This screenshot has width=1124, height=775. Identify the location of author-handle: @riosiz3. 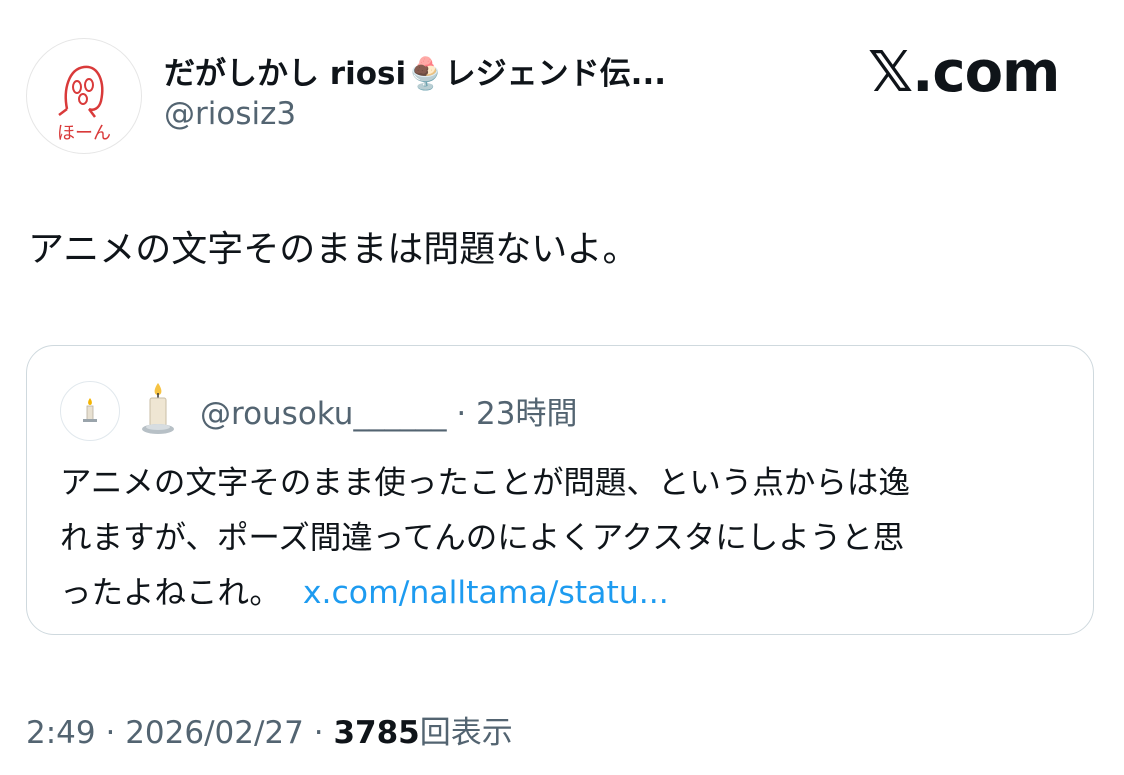
(230, 114).